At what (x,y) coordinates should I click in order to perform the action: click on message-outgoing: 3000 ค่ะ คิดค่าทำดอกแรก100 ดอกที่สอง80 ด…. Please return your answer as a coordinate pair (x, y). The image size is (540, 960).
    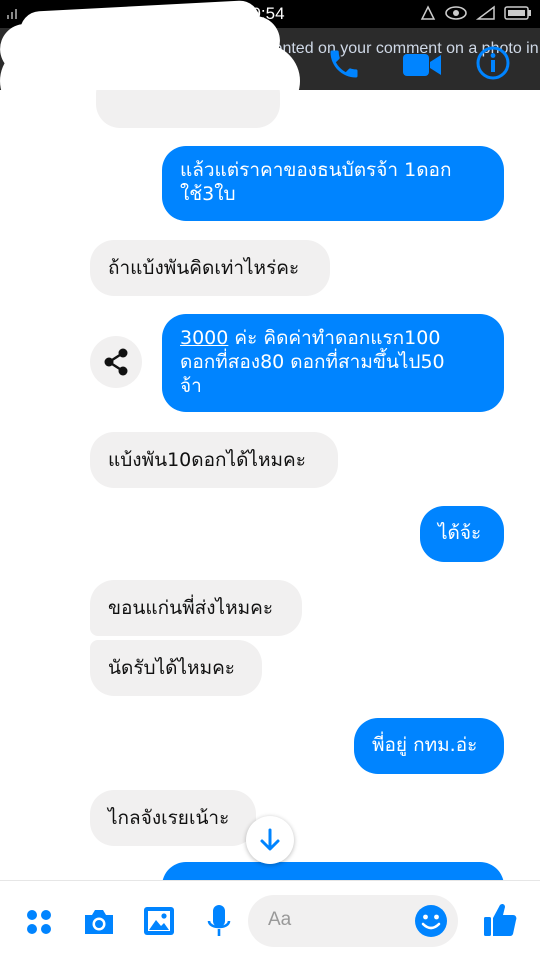
    Looking at the image, I should click on (333, 363).